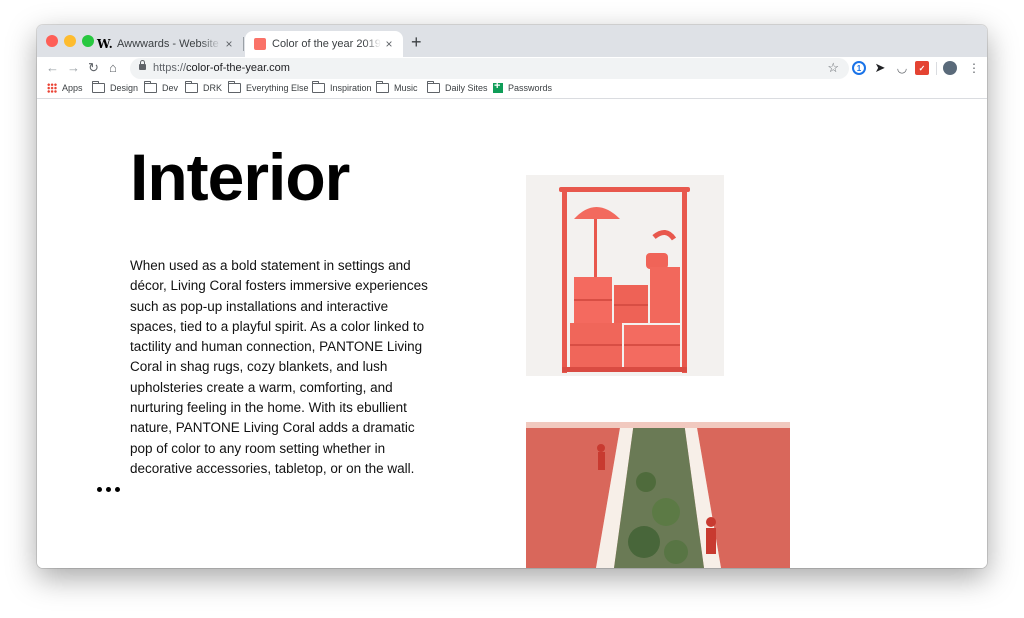 This screenshot has width=1024, height=618. I want to click on bookmark-music: Music, so click(397, 87).